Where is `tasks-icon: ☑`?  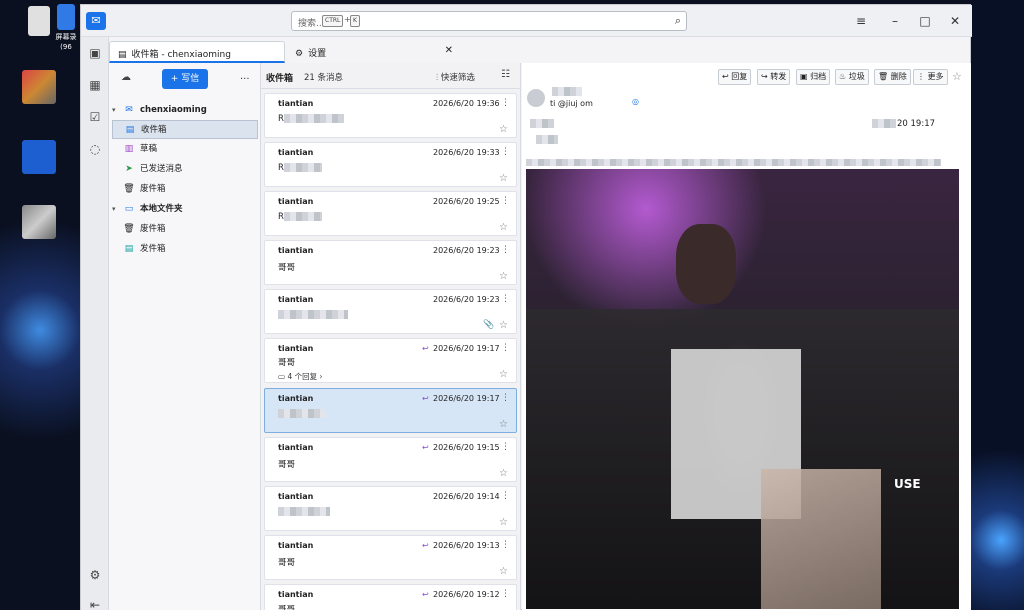
tasks-icon: ☑ is located at coordinates (95, 117).